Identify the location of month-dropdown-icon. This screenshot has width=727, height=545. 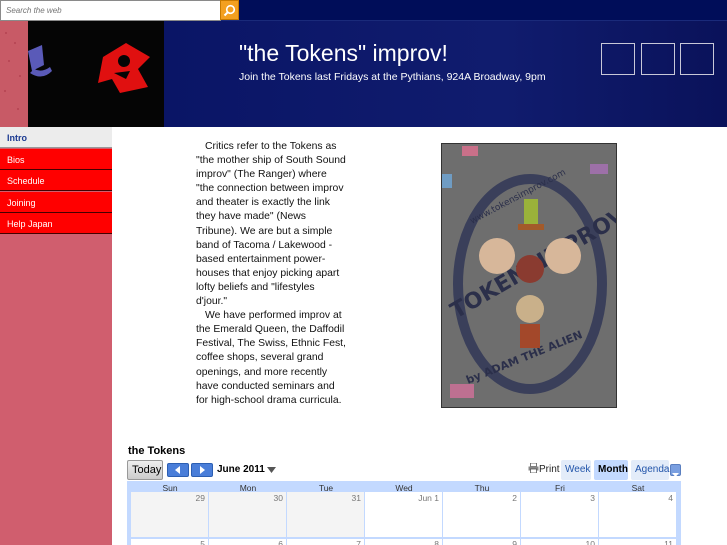
(271, 470).